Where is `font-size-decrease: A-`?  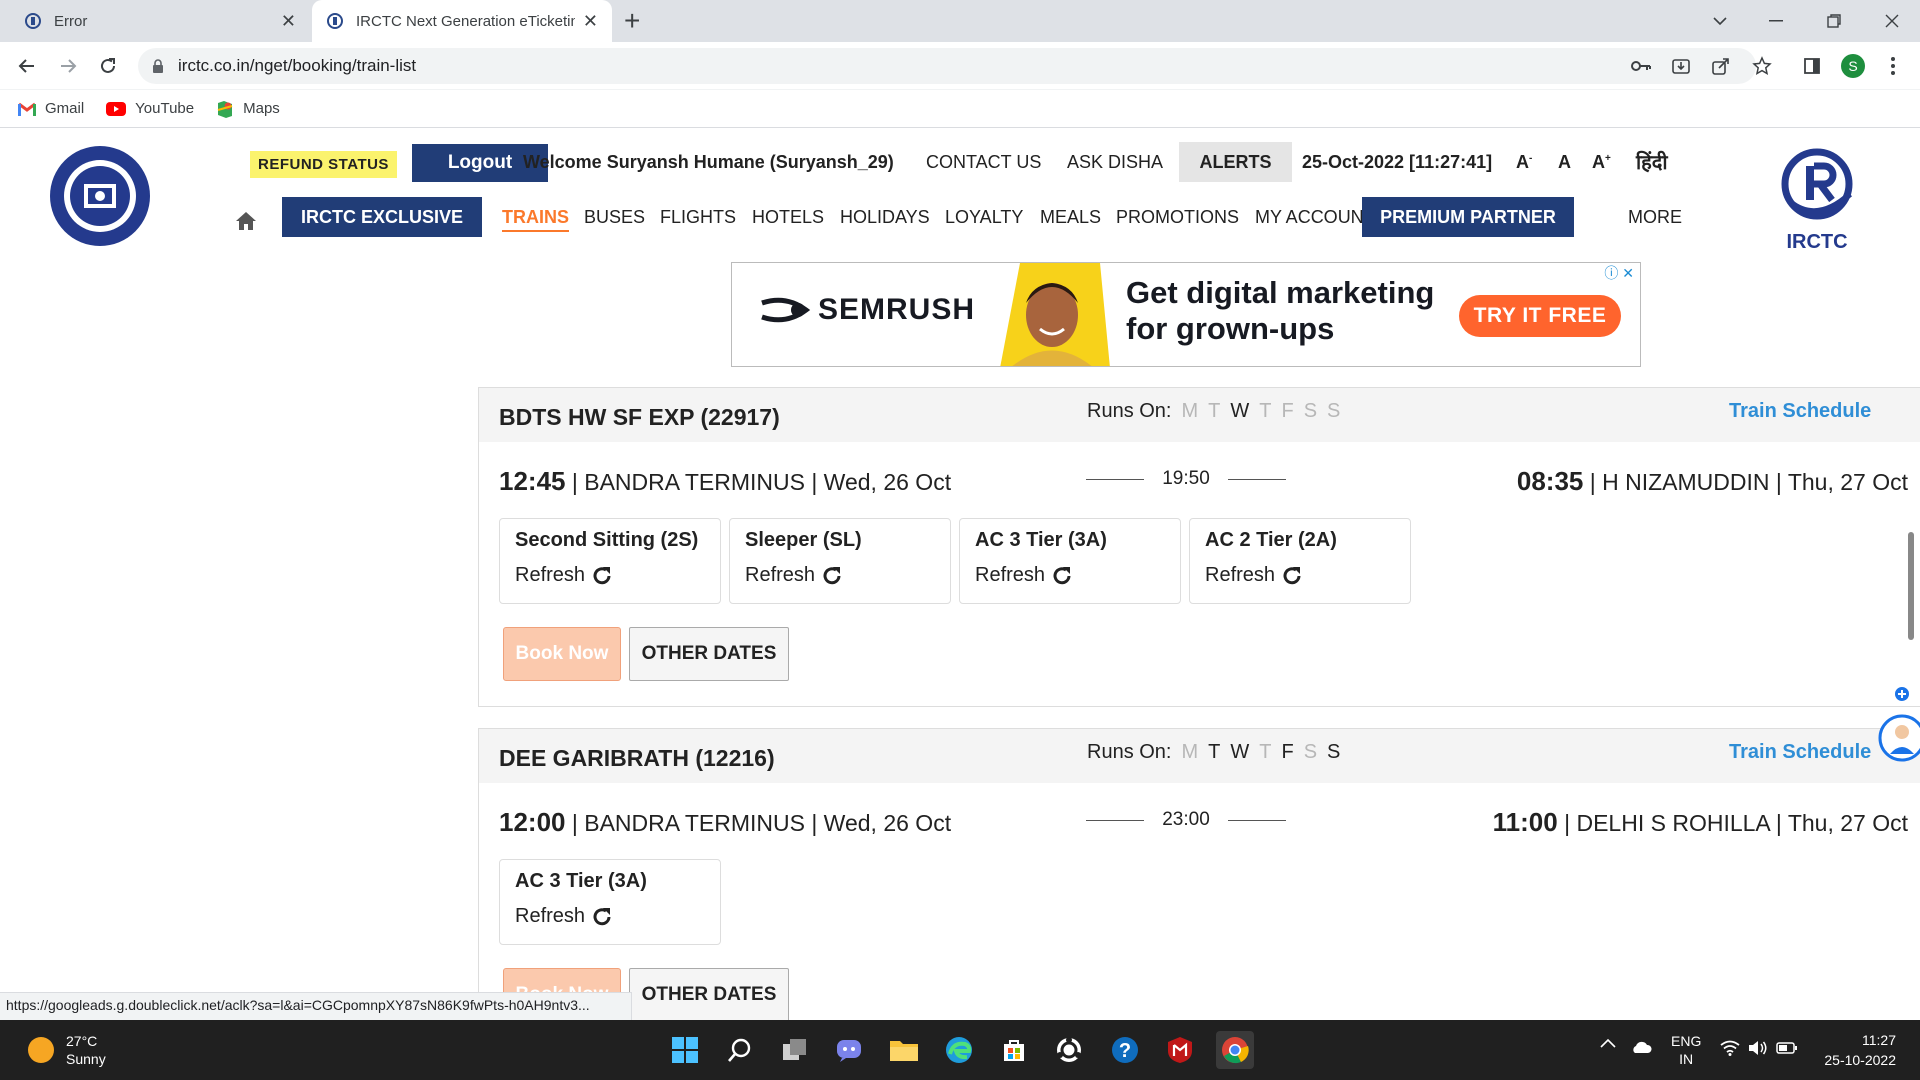 font-size-decrease: A- is located at coordinates (1524, 162).